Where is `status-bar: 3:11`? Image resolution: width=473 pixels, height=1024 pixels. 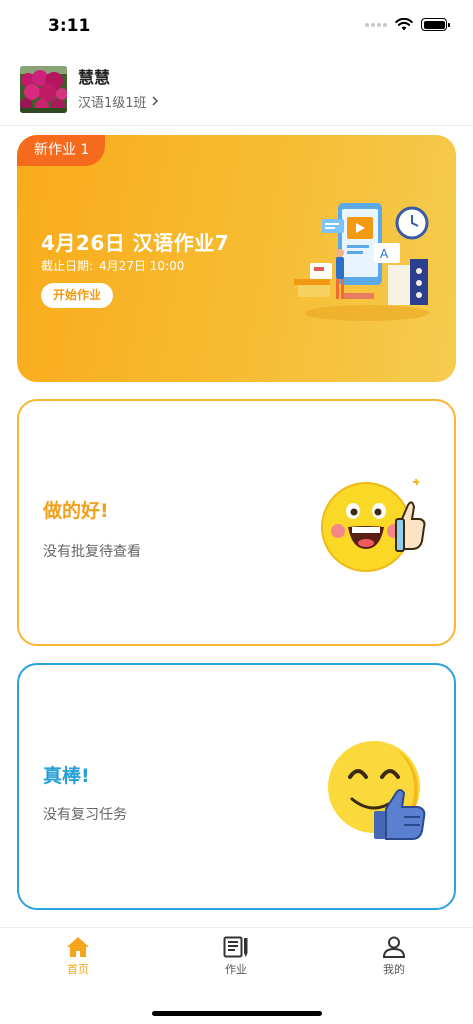
status-bar: 3:11 is located at coordinates (236, 25).